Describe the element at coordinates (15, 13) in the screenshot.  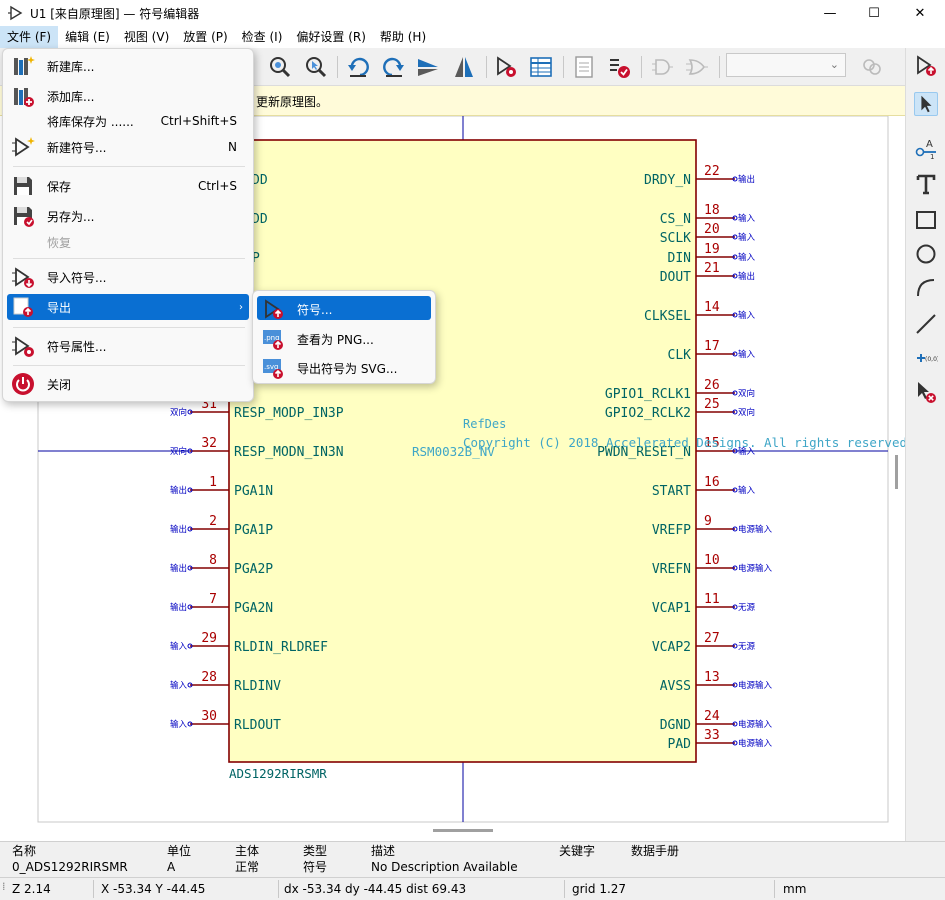
I see `app-symbol-icon` at that location.